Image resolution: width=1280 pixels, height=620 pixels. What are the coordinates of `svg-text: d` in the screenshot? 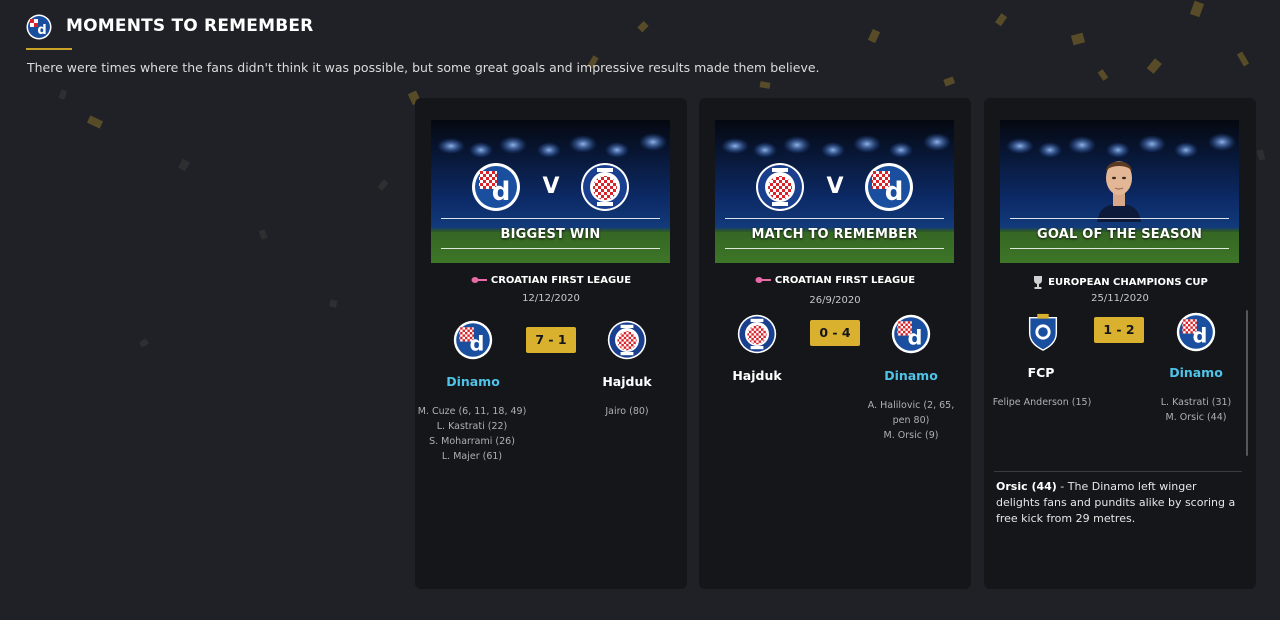 It's located at (41, 30).